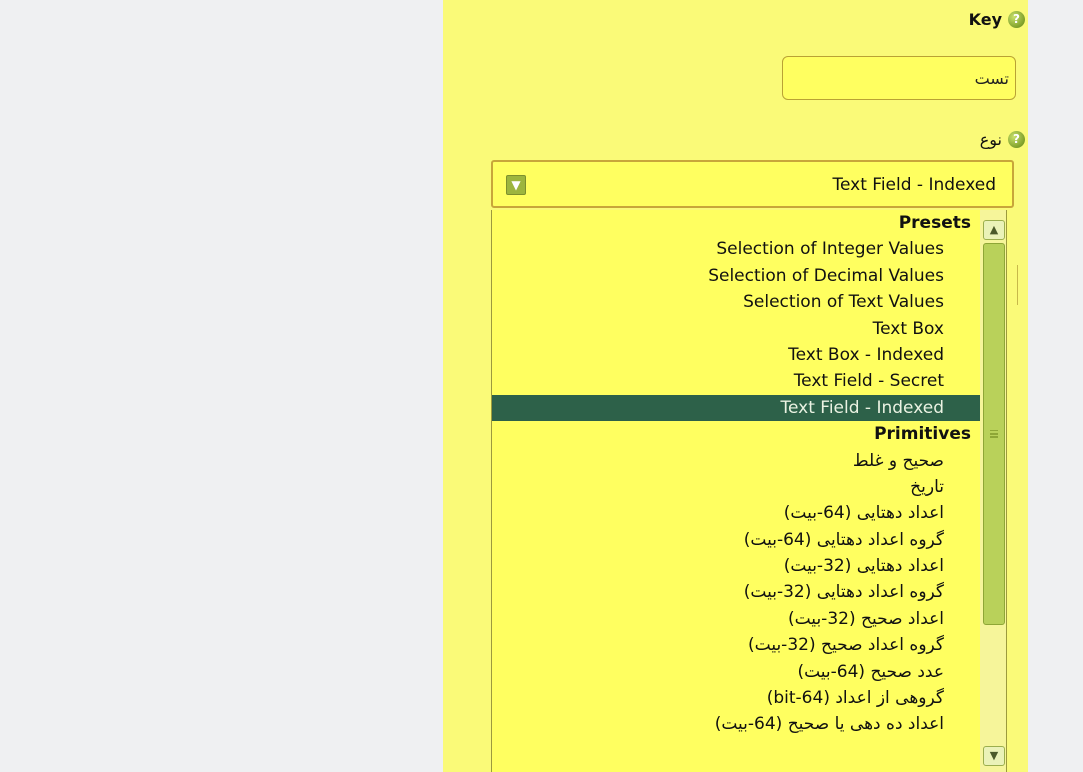  Describe the element at coordinates (736, 487) in the screenshot. I see `dropdown-option: تاریخ` at that location.